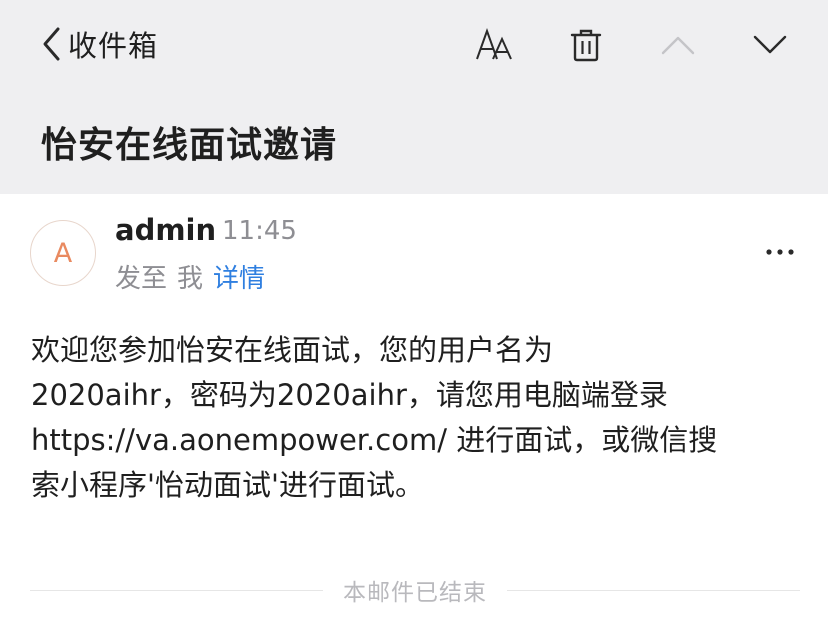  I want to click on end-of-email-divider: 本邮件已结束, so click(415, 590).